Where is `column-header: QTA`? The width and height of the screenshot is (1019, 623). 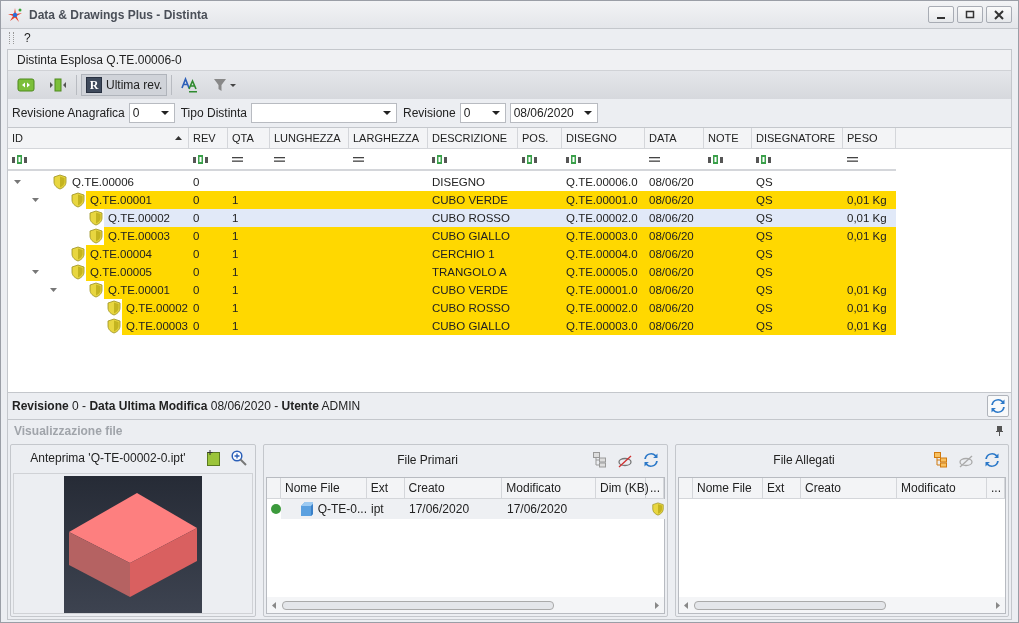
column-header: QTA is located at coordinates (249, 138).